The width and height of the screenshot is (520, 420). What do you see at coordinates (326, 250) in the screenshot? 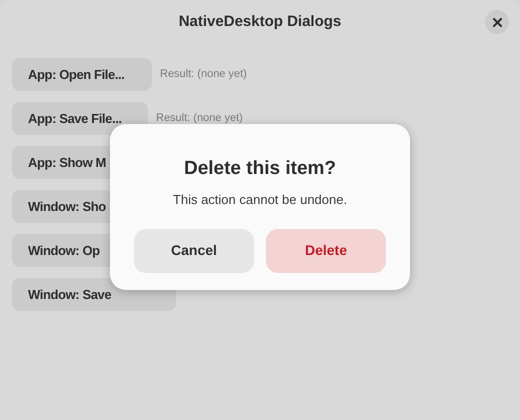
I see `delete-button: Delete` at bounding box center [326, 250].